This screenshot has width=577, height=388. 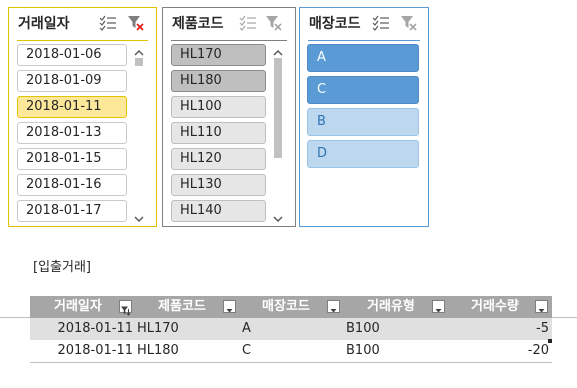 What do you see at coordinates (550, 341) in the screenshot?
I see `table-resize-handle` at bounding box center [550, 341].